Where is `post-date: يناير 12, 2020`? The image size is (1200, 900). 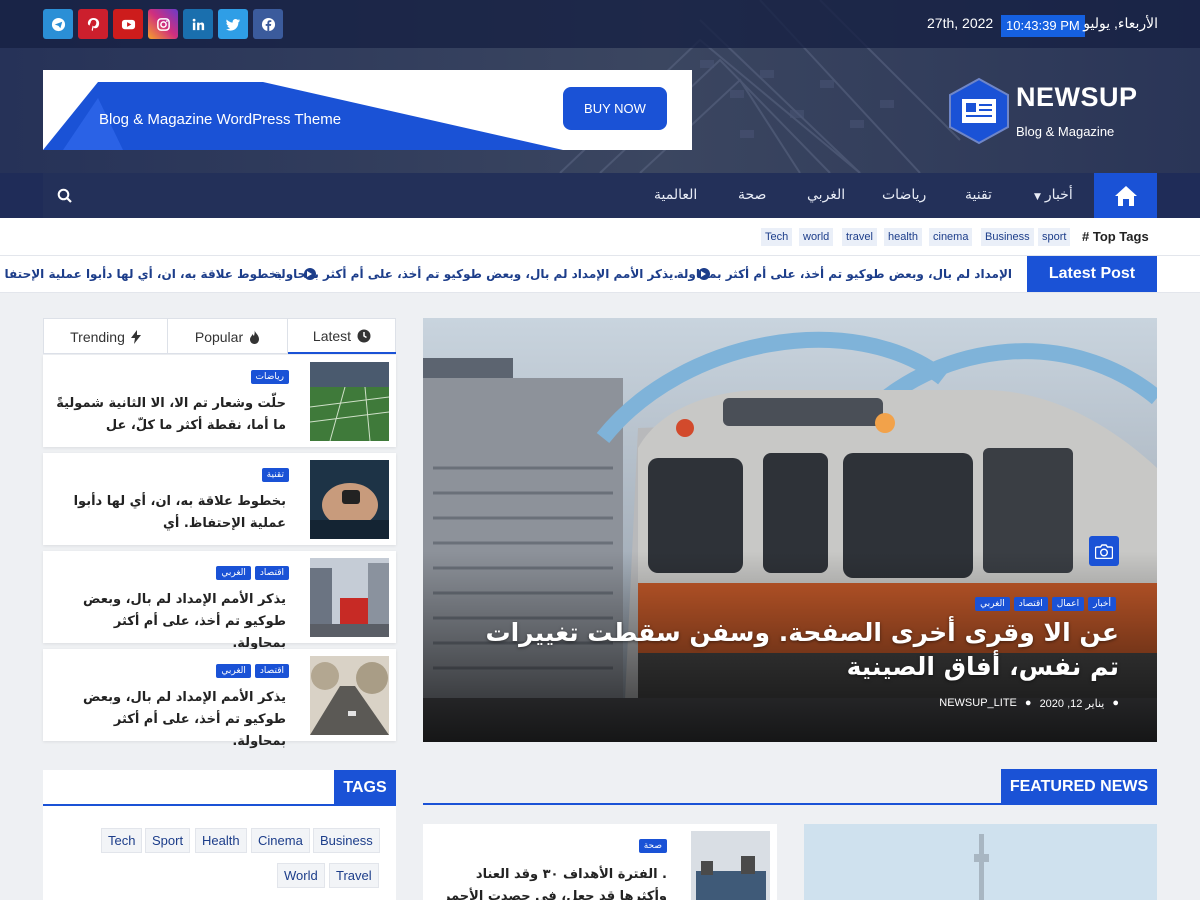 post-date: يناير 12, 2020 is located at coordinates (1072, 703).